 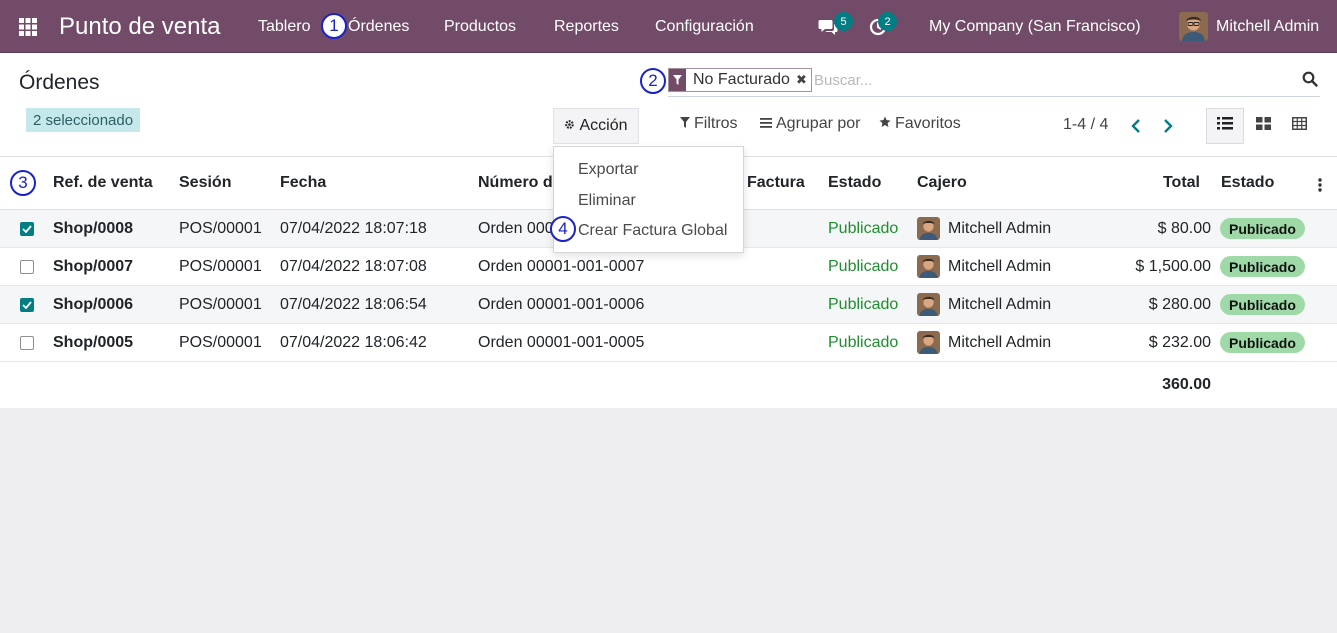 I want to click on facet-remove-icon: ✖, so click(x=803, y=80).